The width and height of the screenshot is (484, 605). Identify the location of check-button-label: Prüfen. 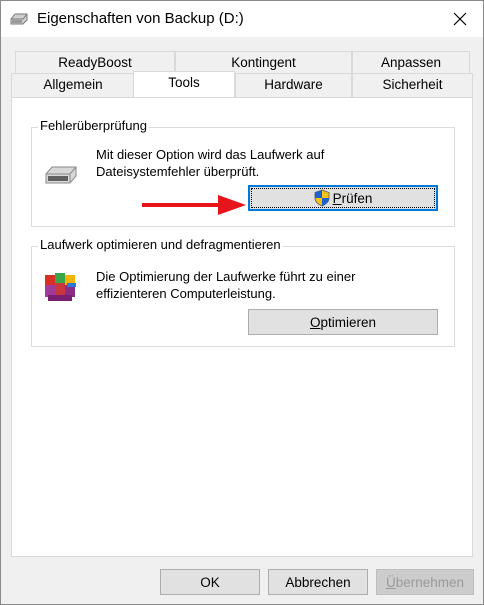
(352, 198).